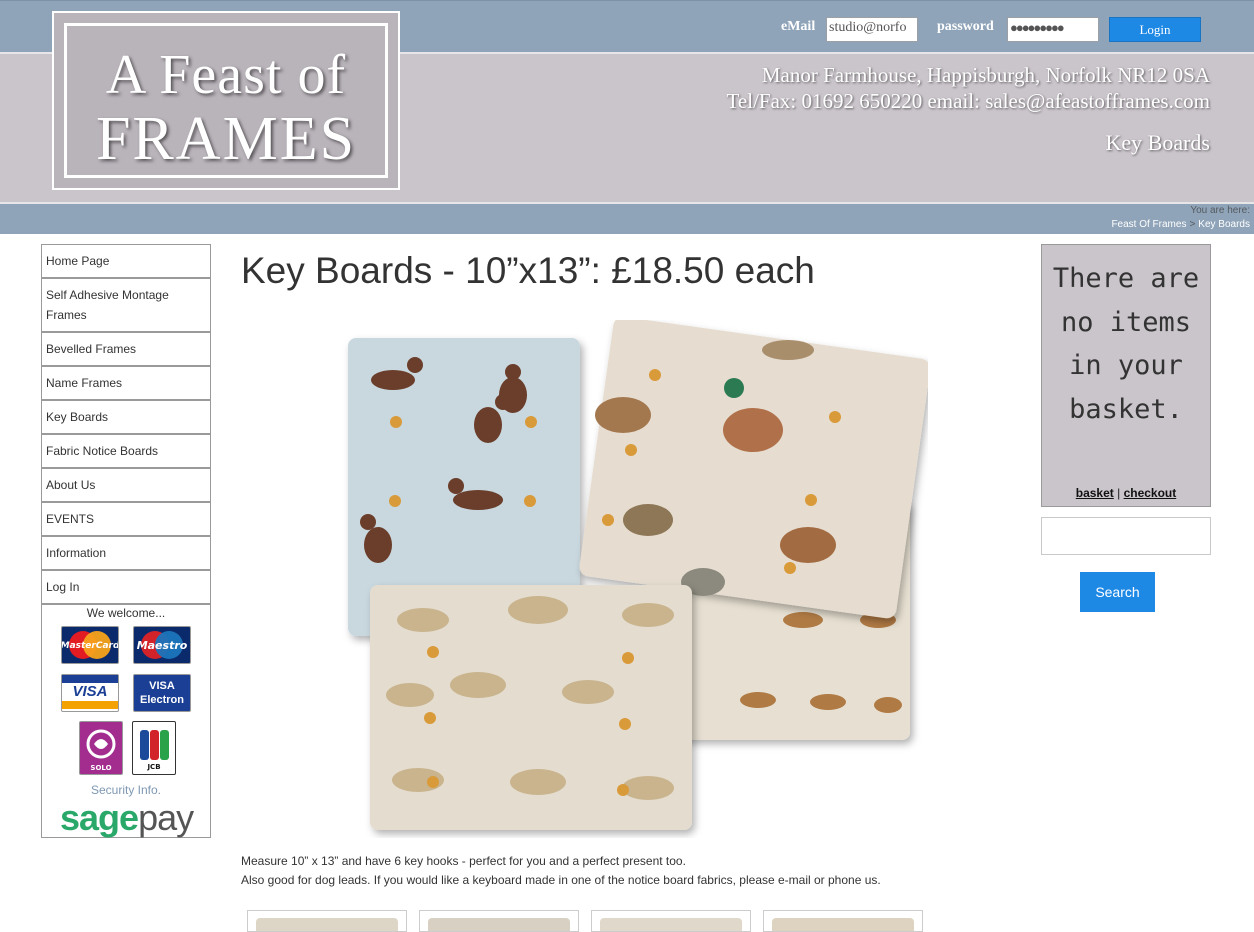 This screenshot has height=932, width=1254. I want to click on mastercard-text: MasterCard, so click(90, 646).